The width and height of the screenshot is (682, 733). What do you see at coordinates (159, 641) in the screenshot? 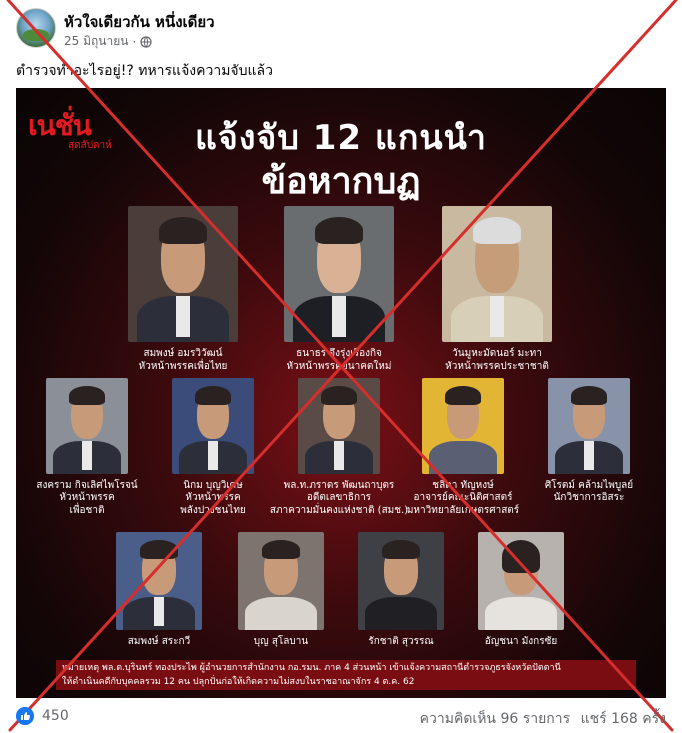
I see `person-name: สมพงษ์ สระกวี` at bounding box center [159, 641].